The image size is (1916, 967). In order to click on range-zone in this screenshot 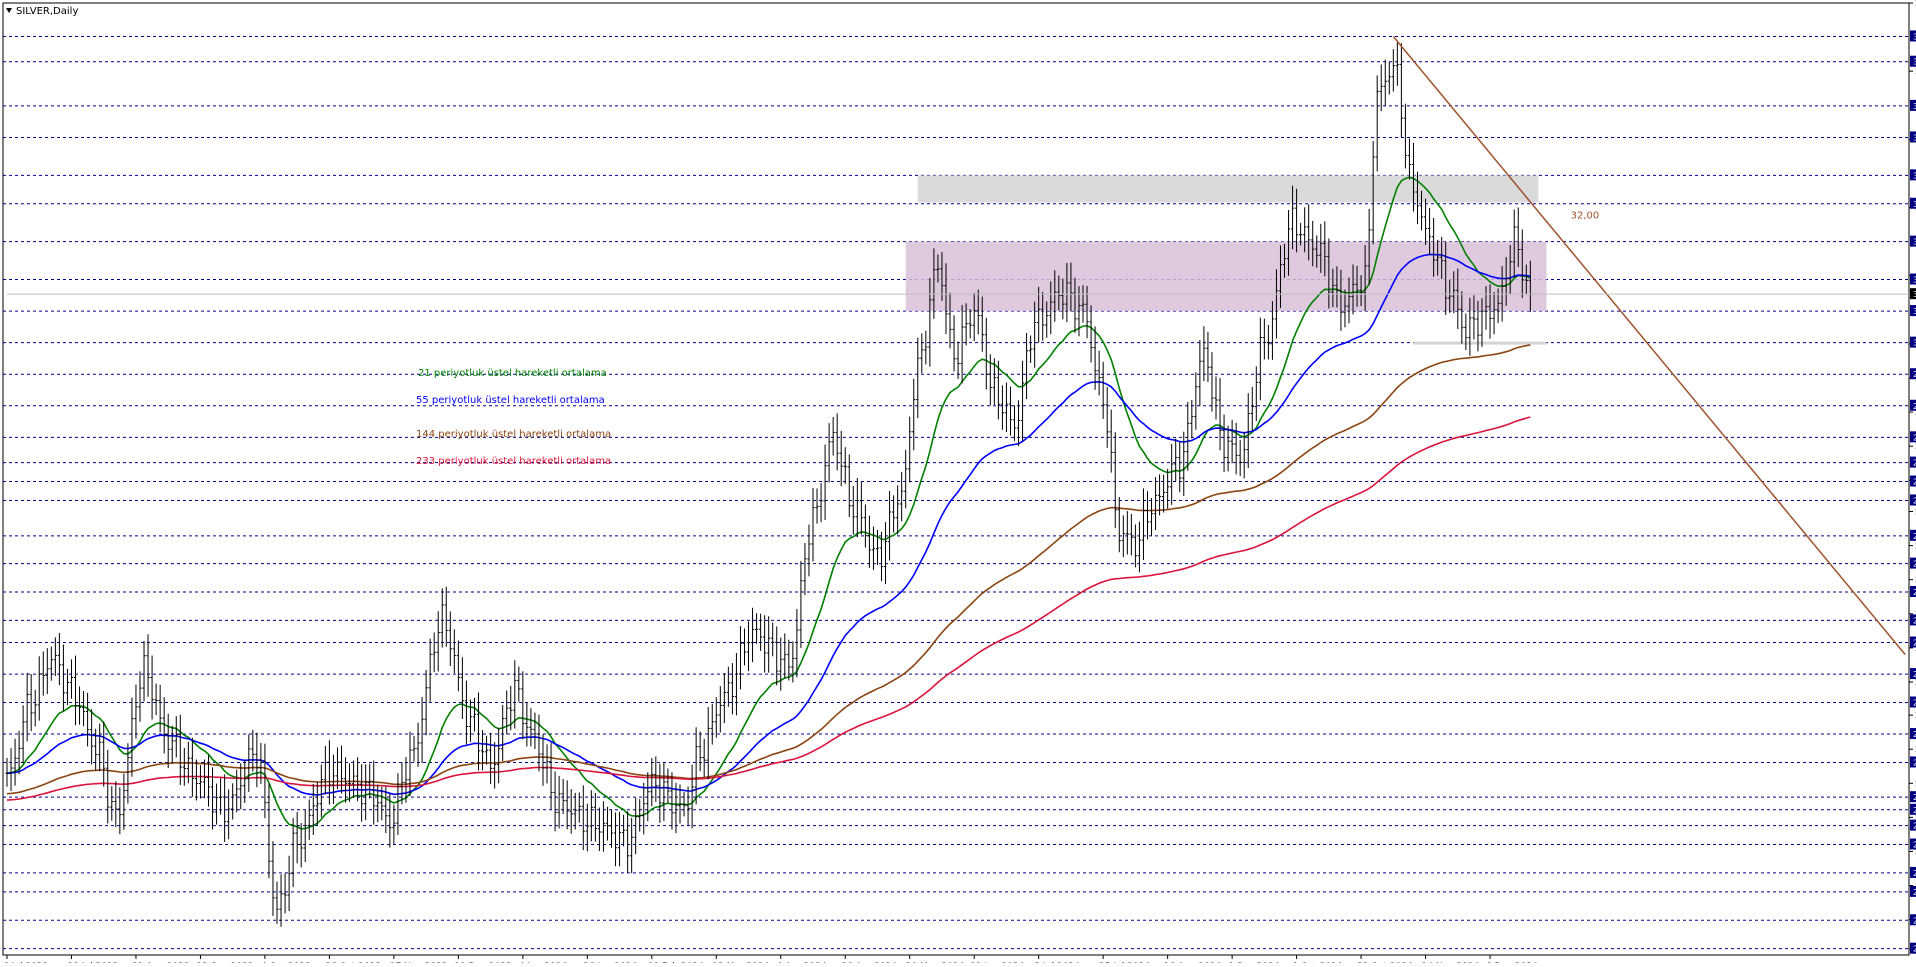, I will do `click(1226, 276)`.